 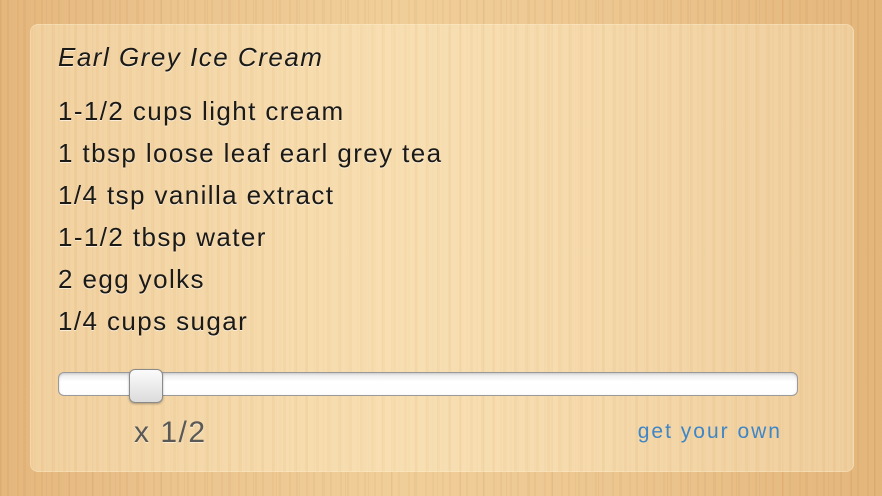 What do you see at coordinates (162, 237) in the screenshot?
I see `ingredient-item: 1-1/2 tbsp water` at bounding box center [162, 237].